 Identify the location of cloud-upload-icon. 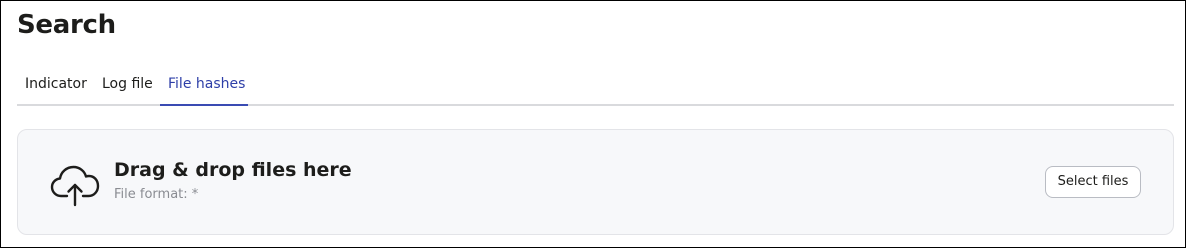
(75, 186).